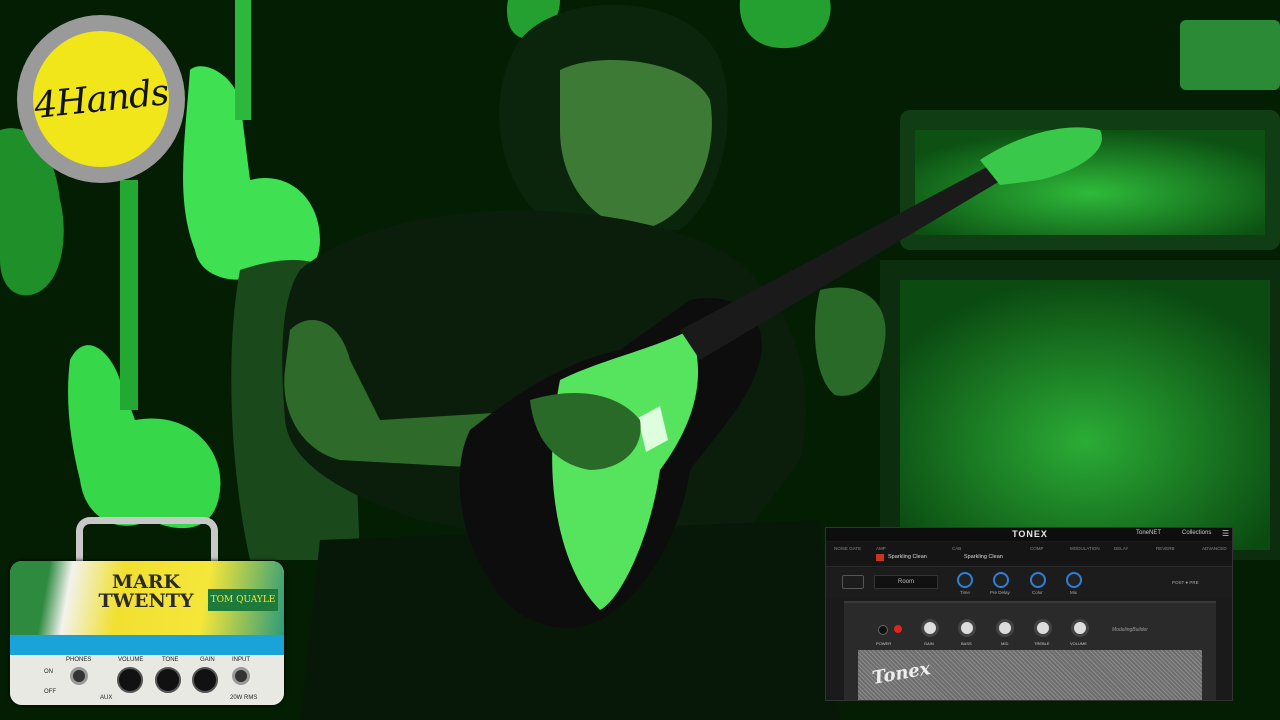 This screenshot has width=1280, height=720. Describe the element at coordinates (1005, 643) in the screenshot. I see `mid-label: MID` at that location.